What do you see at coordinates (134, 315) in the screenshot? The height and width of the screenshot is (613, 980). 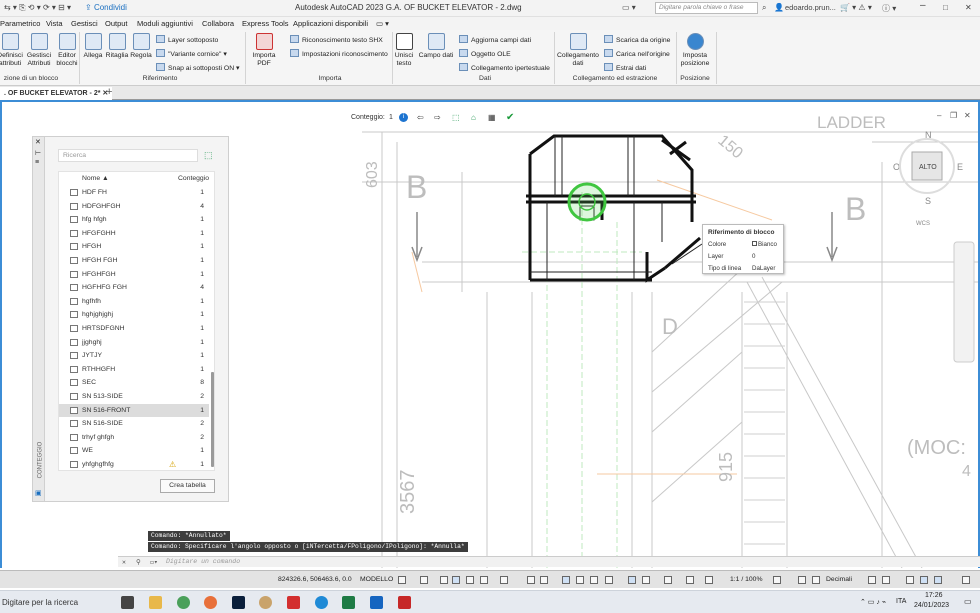 I see `list-item: hghjghjghj 1` at bounding box center [134, 315].